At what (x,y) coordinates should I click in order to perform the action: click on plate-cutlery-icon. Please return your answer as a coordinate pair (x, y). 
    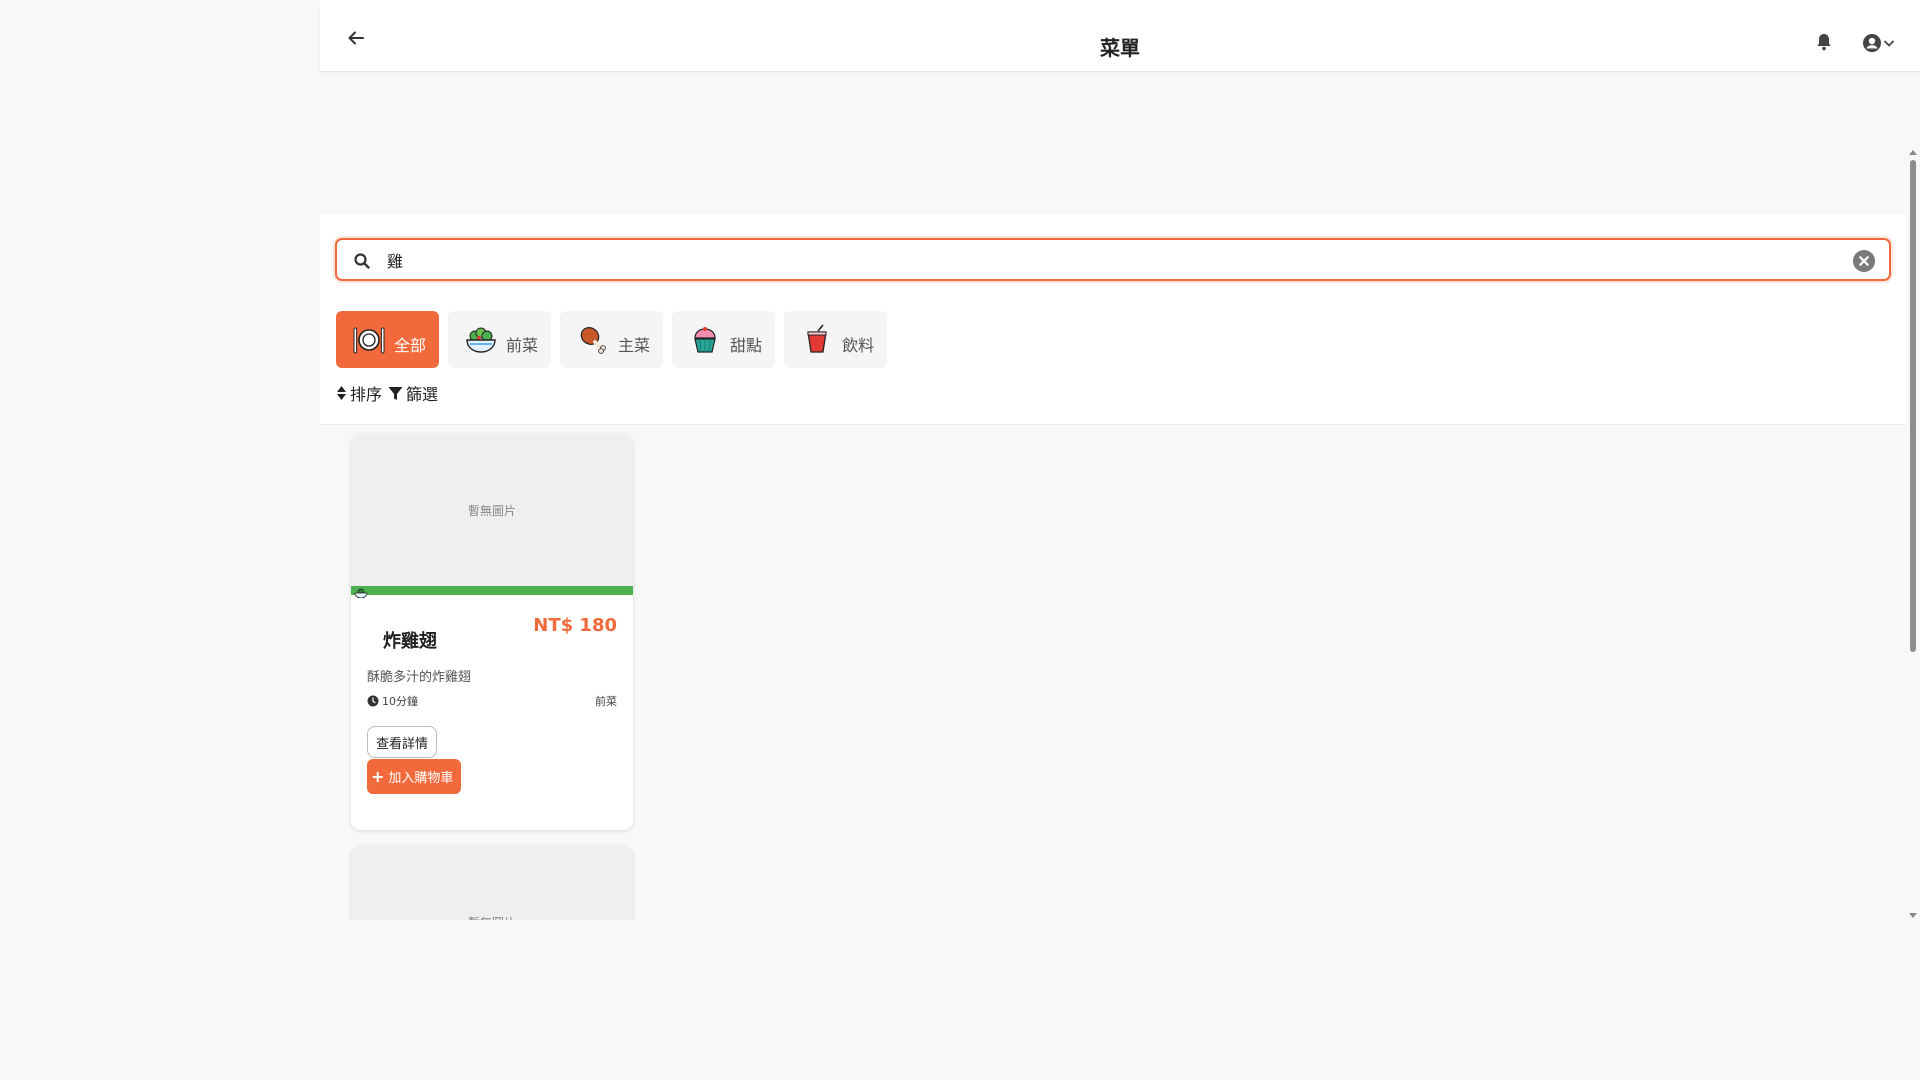
    Looking at the image, I should click on (369, 340).